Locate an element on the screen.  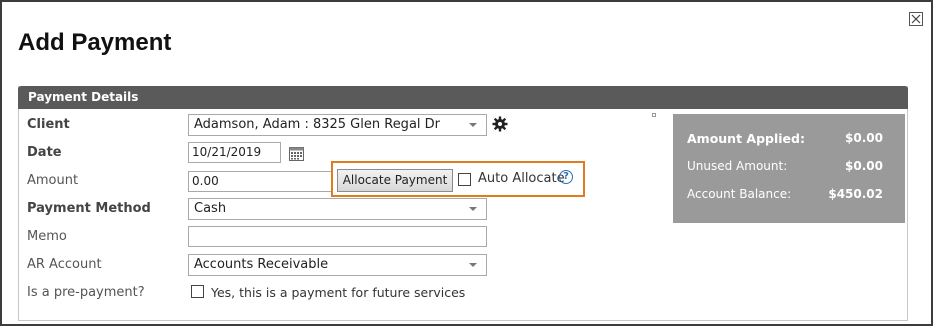
gear-icon is located at coordinates (500, 124).